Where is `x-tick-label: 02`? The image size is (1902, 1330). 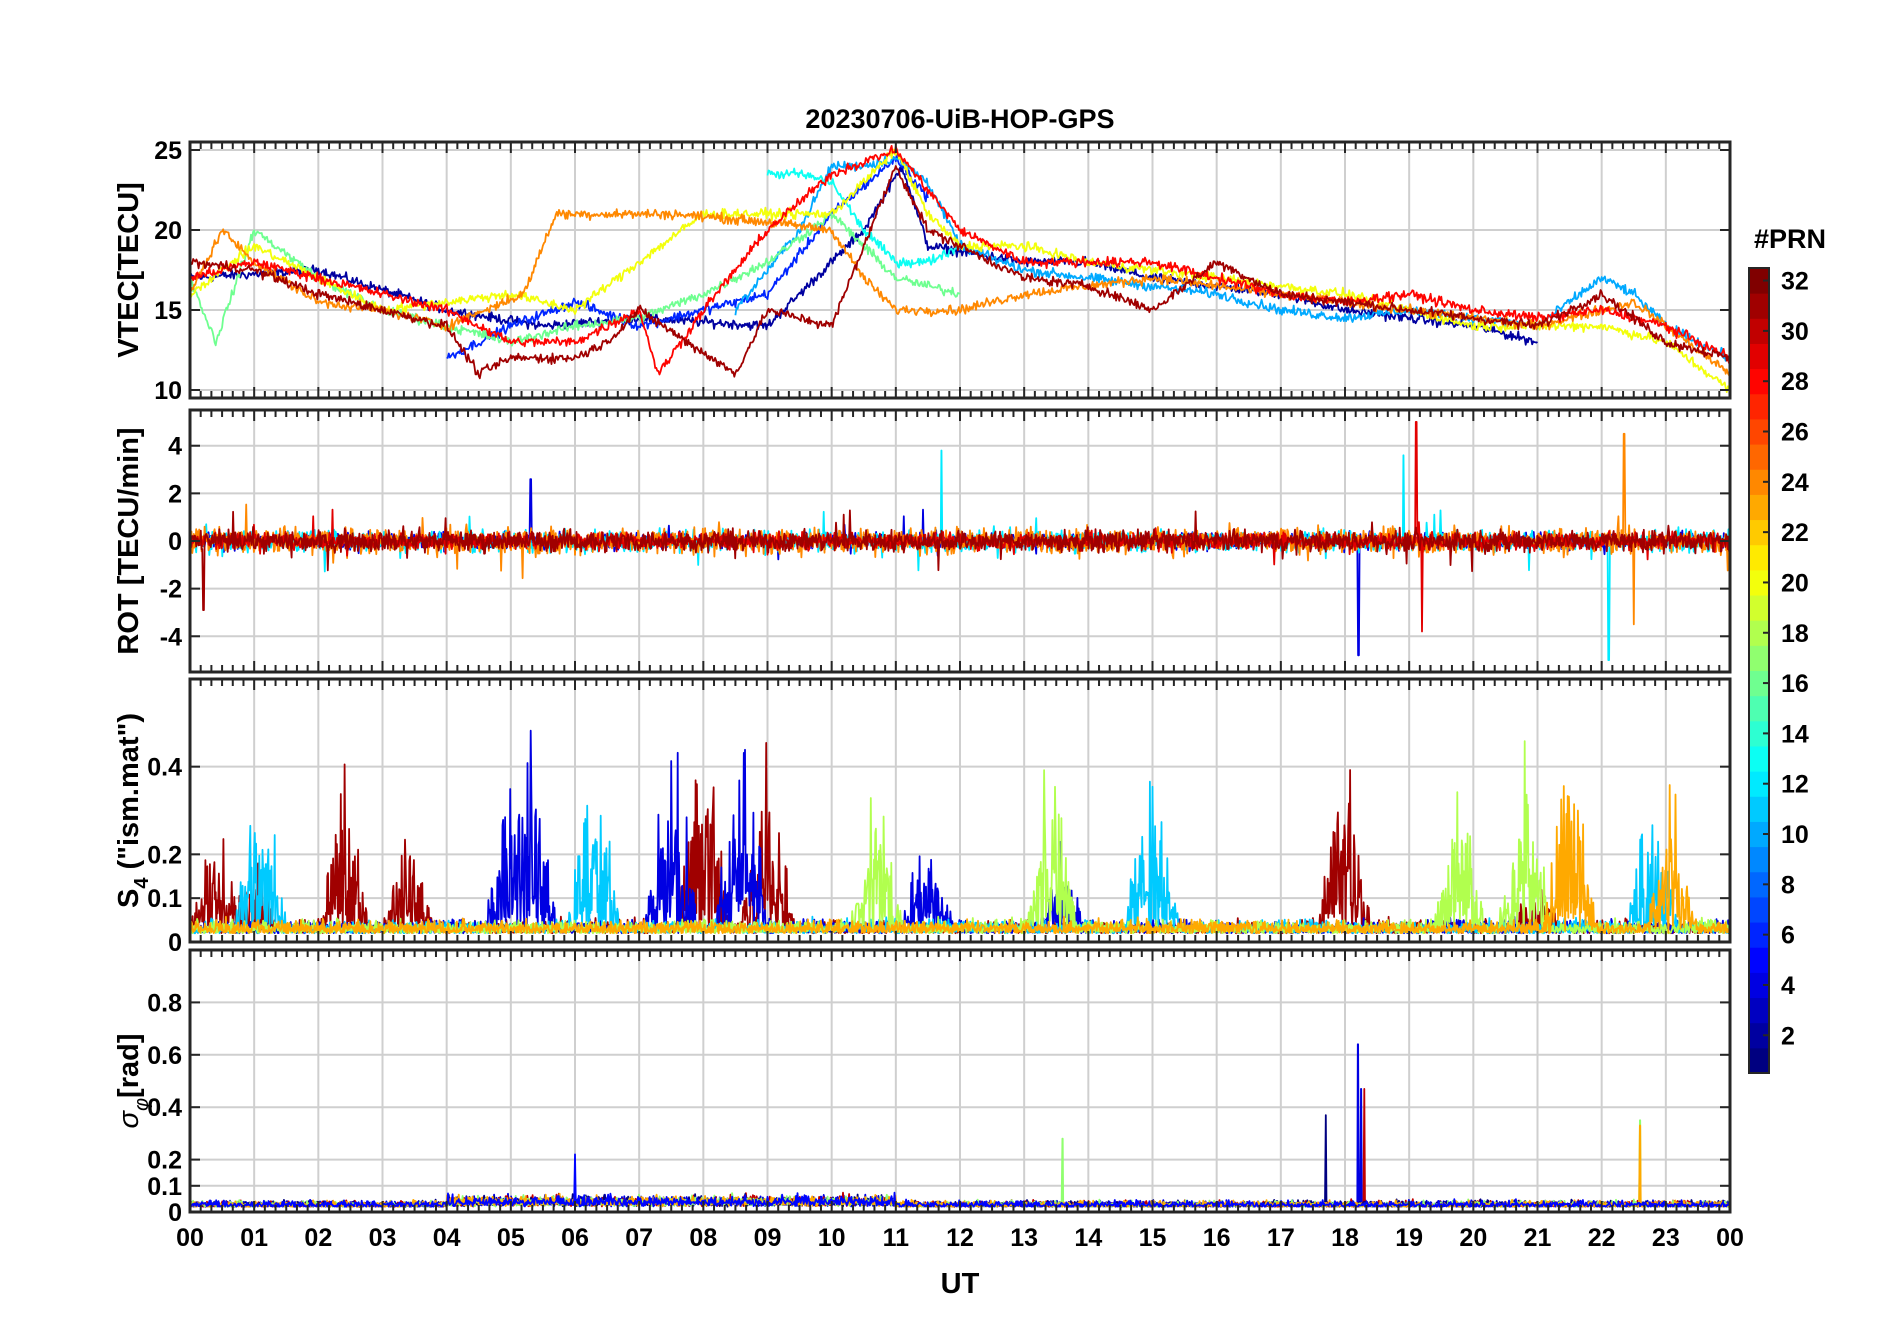 x-tick-label: 02 is located at coordinates (318, 1238).